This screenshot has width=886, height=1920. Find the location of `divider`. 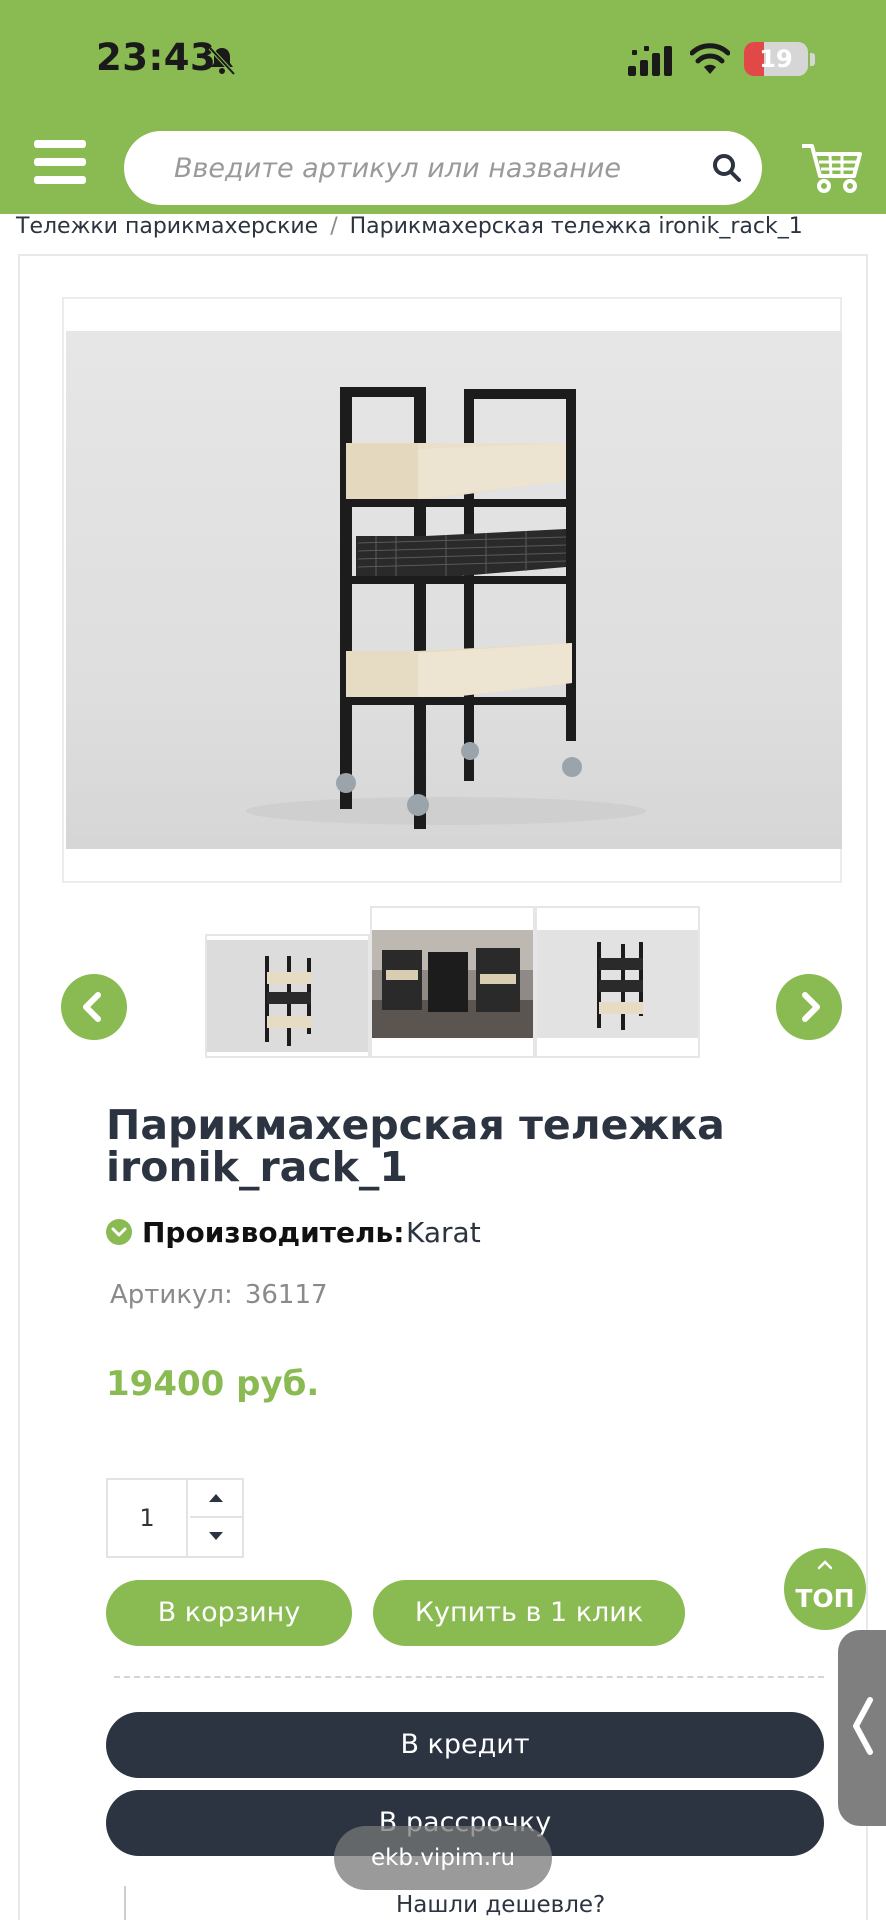

divider is located at coordinates (469, 1677).